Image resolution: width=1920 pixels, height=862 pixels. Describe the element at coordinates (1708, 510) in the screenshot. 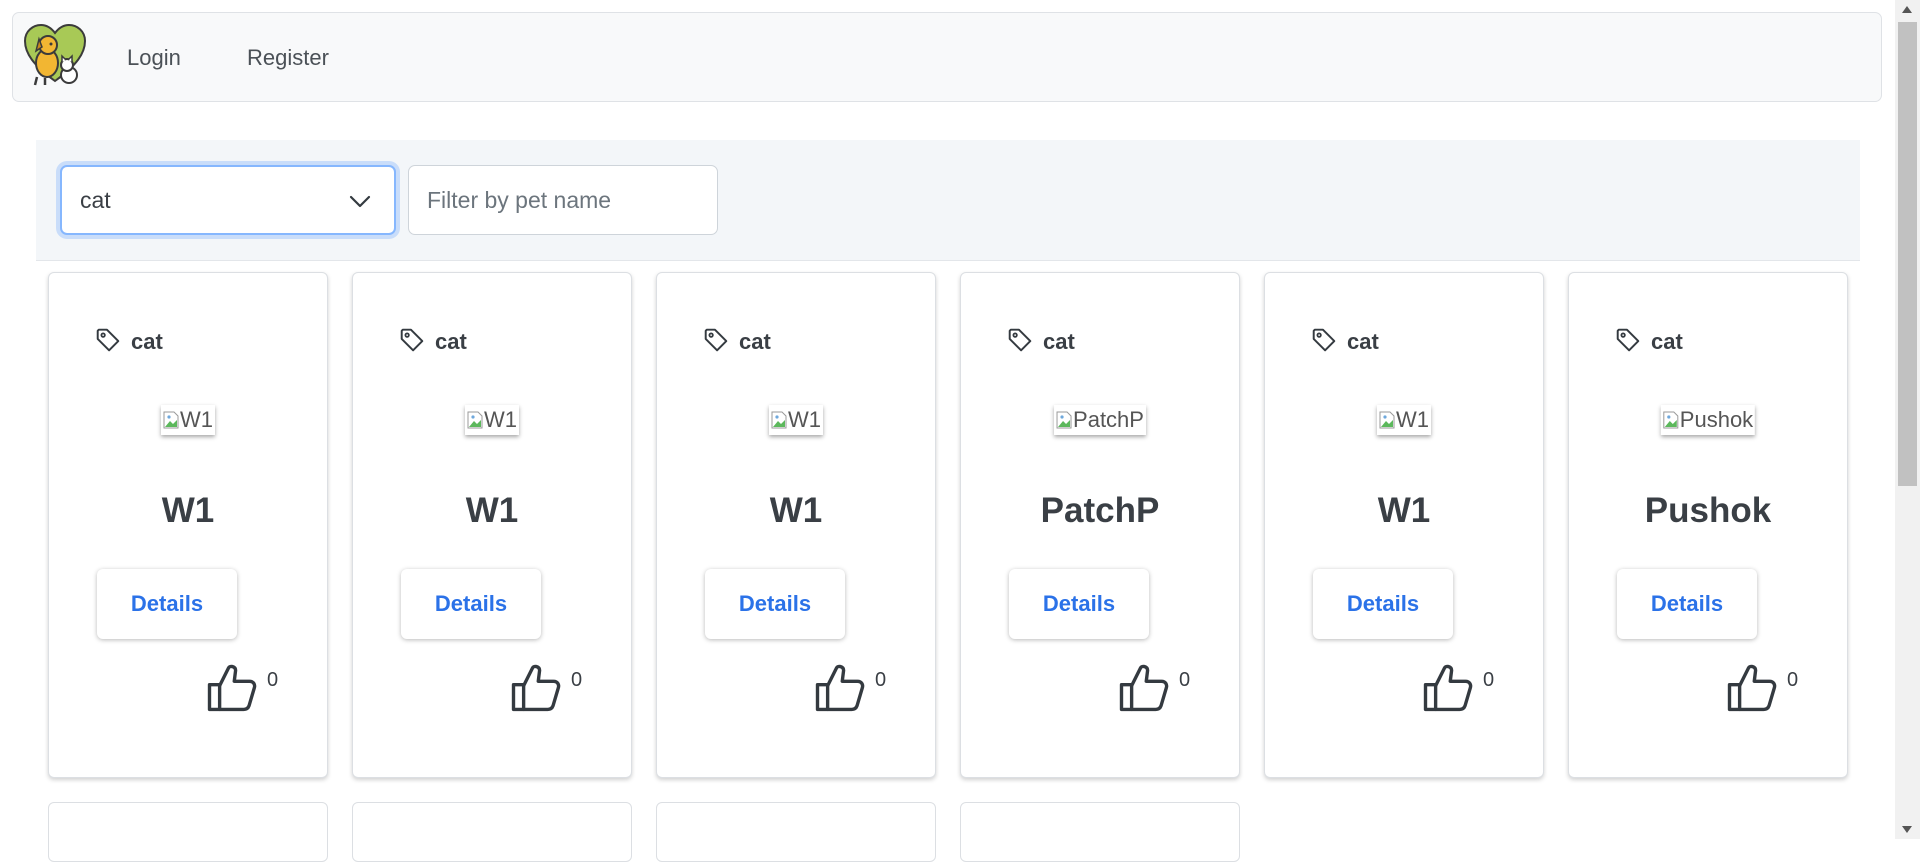

I see `pet-name: Pushok` at that location.